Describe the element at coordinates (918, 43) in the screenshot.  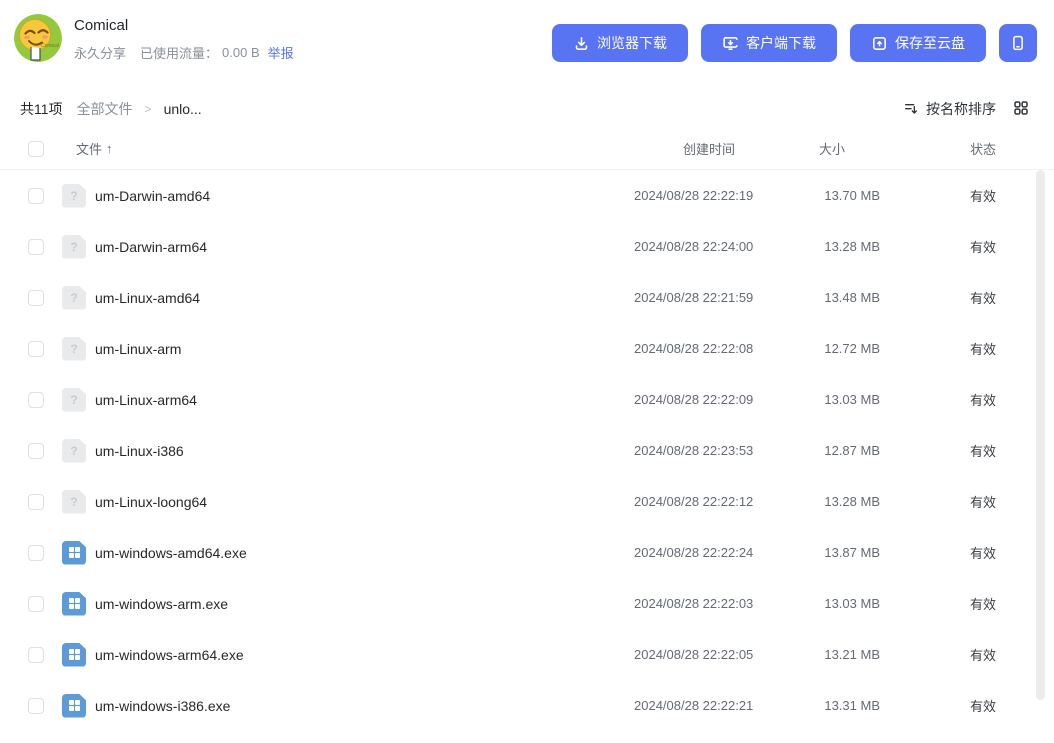
I see `save-to-cloud-button: 保存至云盘` at that location.